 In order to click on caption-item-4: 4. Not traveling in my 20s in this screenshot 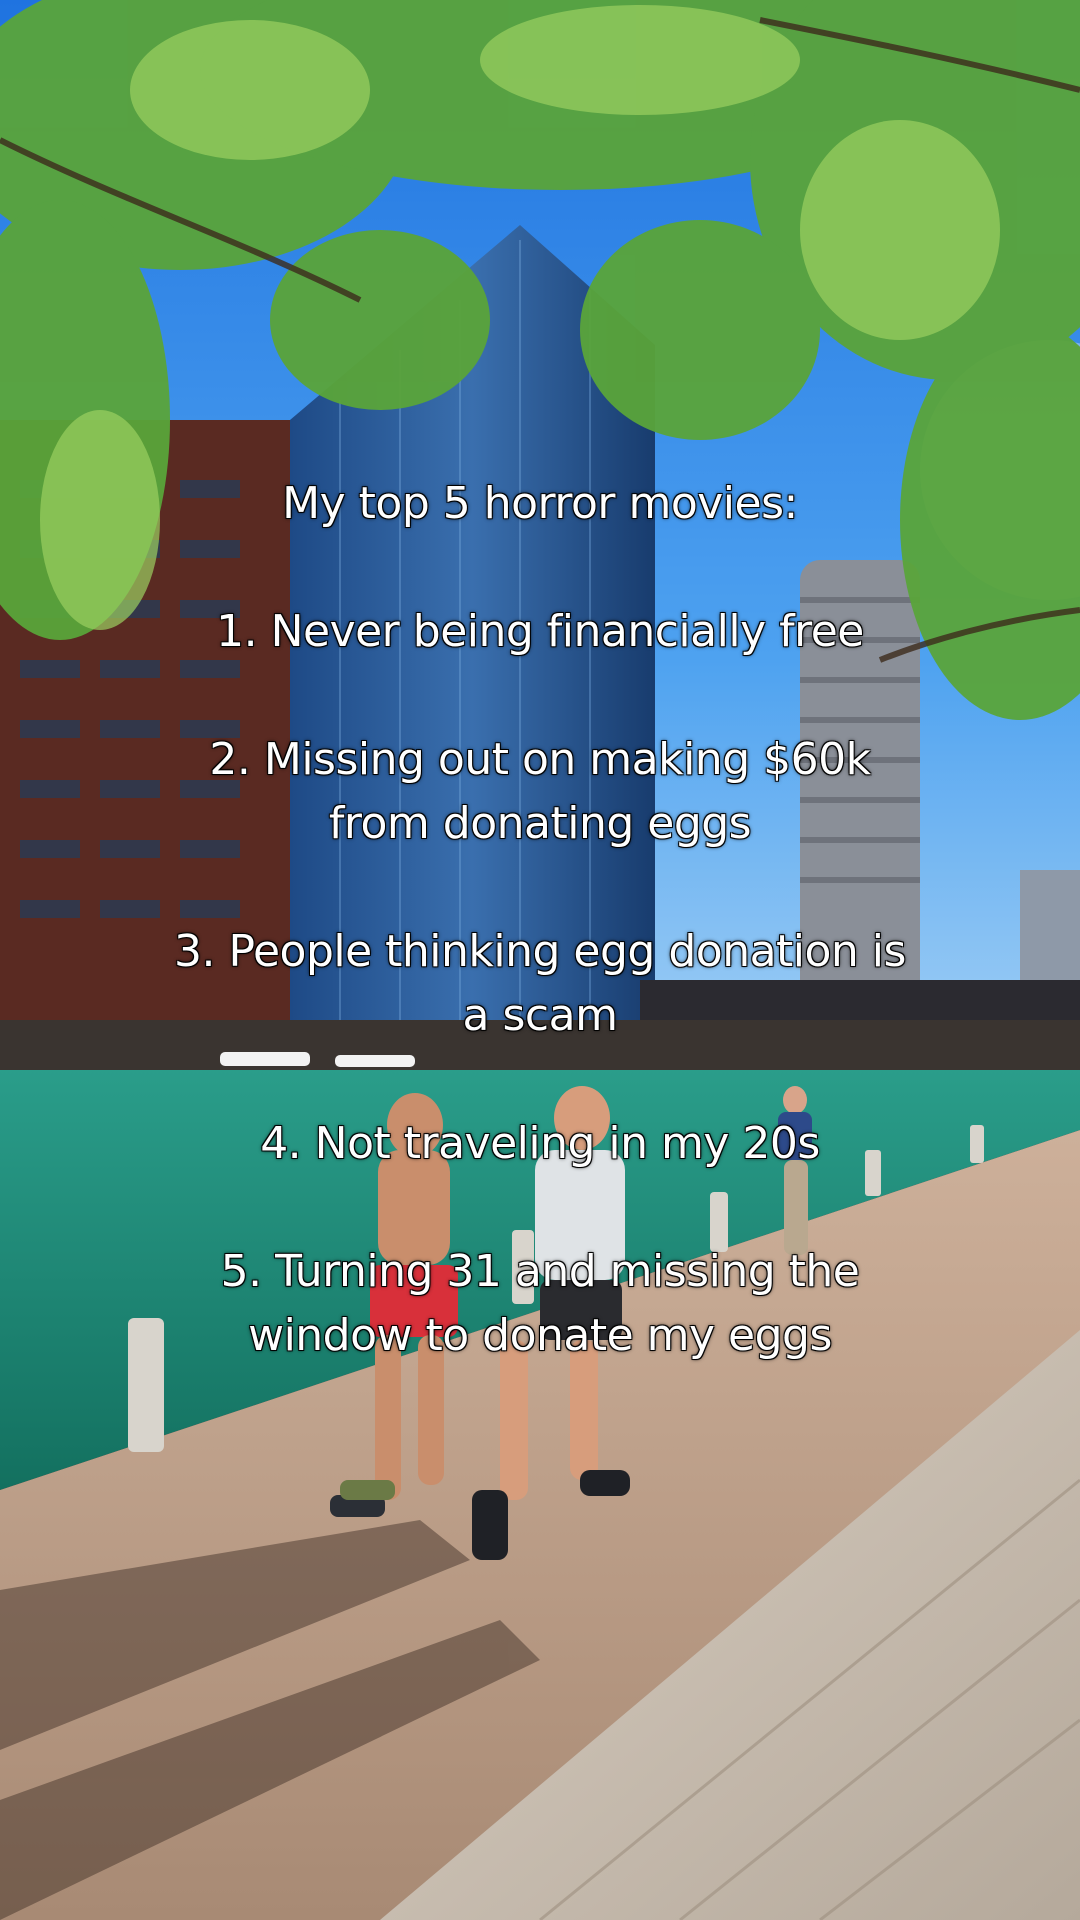, I will do `click(540, 1143)`.